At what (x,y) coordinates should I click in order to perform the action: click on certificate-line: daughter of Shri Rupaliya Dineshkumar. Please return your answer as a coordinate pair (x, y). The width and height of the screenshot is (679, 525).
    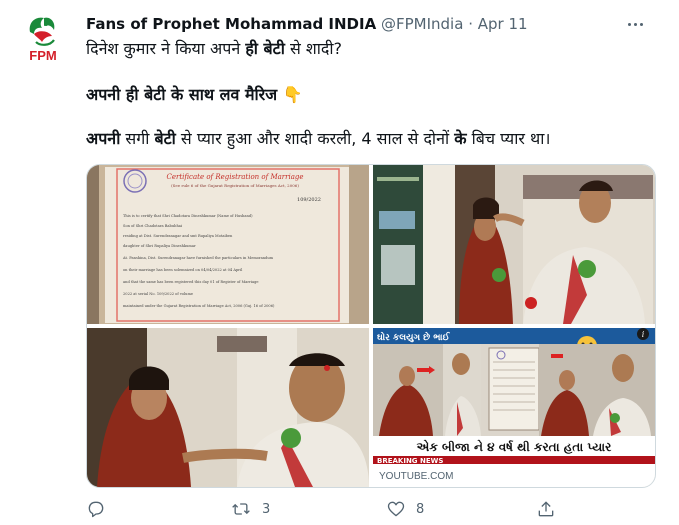
    Looking at the image, I should click on (159, 246).